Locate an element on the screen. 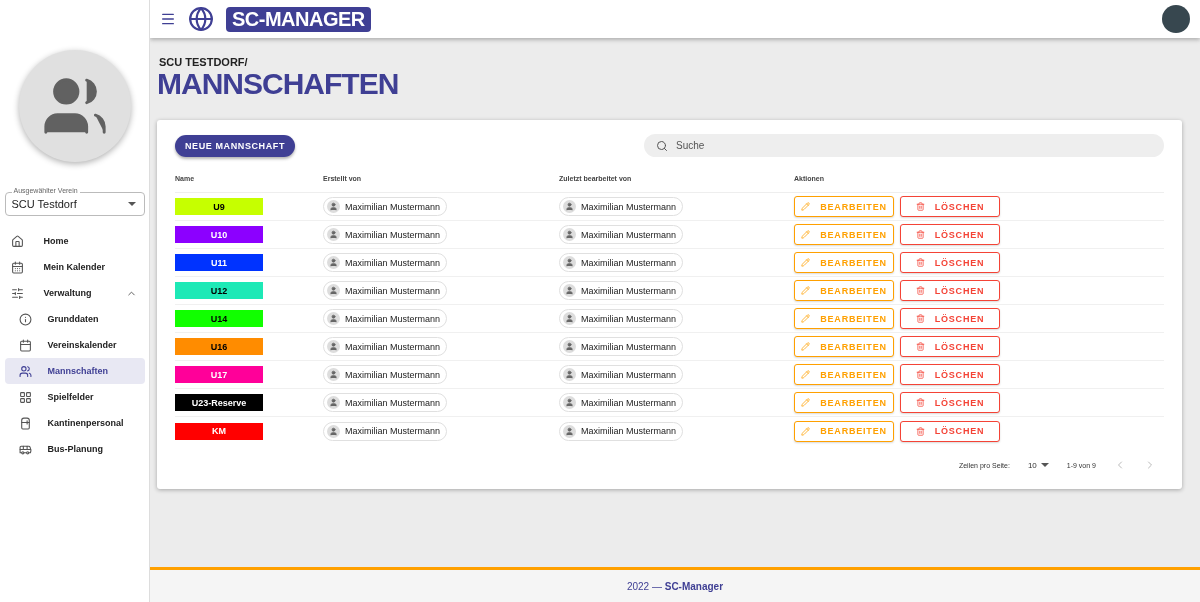  team-name-tag: U16 is located at coordinates (219, 346).